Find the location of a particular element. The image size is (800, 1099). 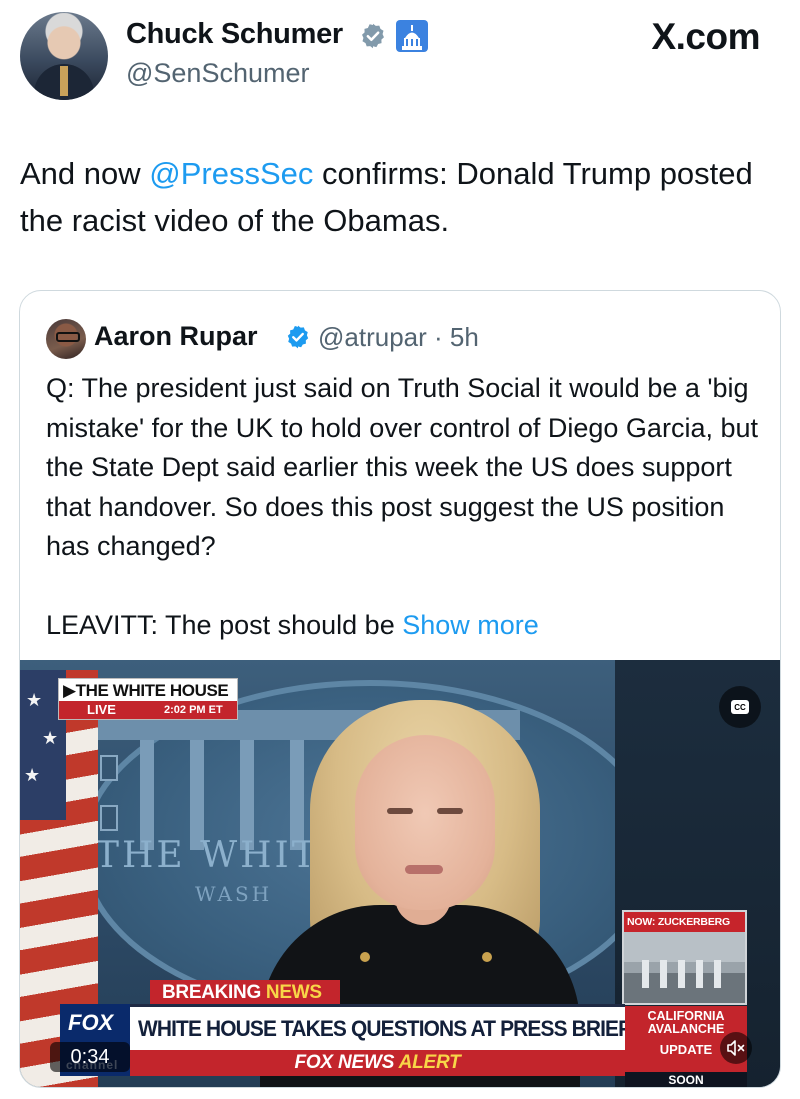

mention-link: @PressSec is located at coordinates (231, 173).